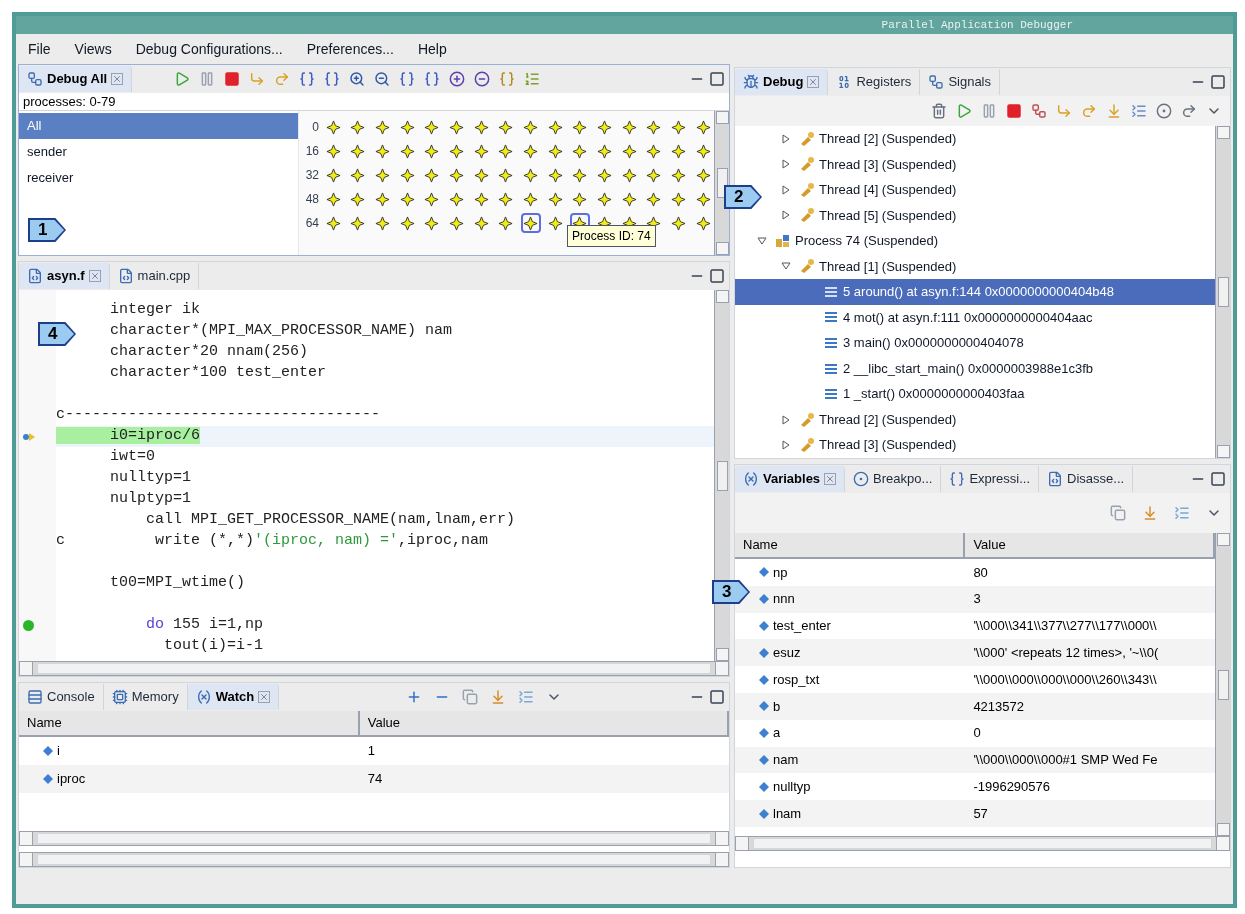 Image resolution: width=1245 pixels, height=914 pixels. Describe the element at coordinates (949, 368) in the screenshot. I see `tree-item: 2 __libc_start_main() 0x0000003988e1c3fb` at that location.